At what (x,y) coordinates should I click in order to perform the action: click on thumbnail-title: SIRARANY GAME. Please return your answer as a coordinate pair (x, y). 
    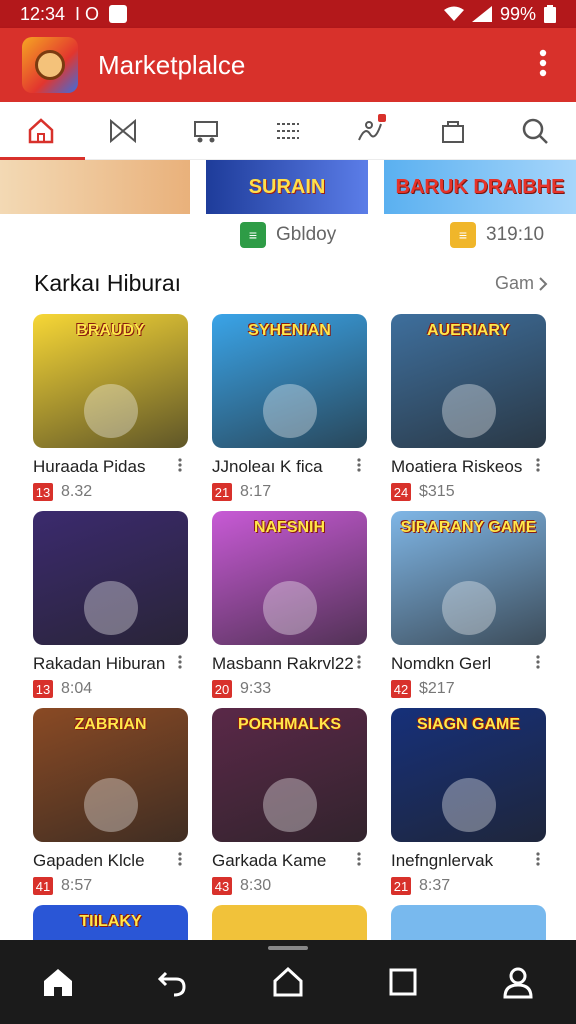
    Looking at the image, I should click on (468, 527).